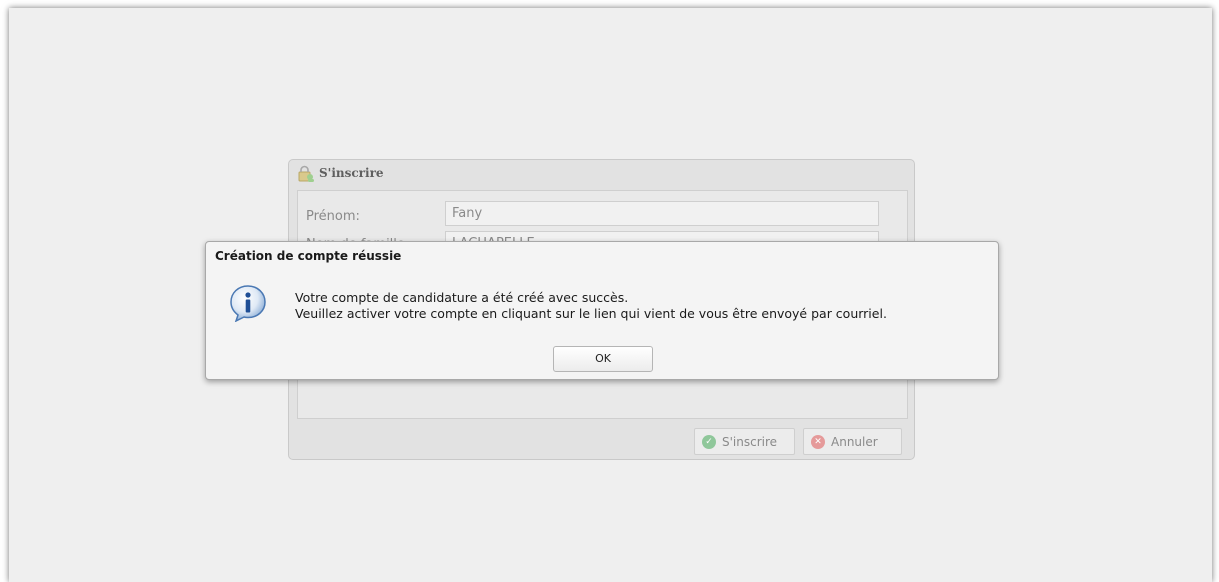 The height and width of the screenshot is (582, 1219). I want to click on cancel-button-label: Annuler, so click(854, 441).